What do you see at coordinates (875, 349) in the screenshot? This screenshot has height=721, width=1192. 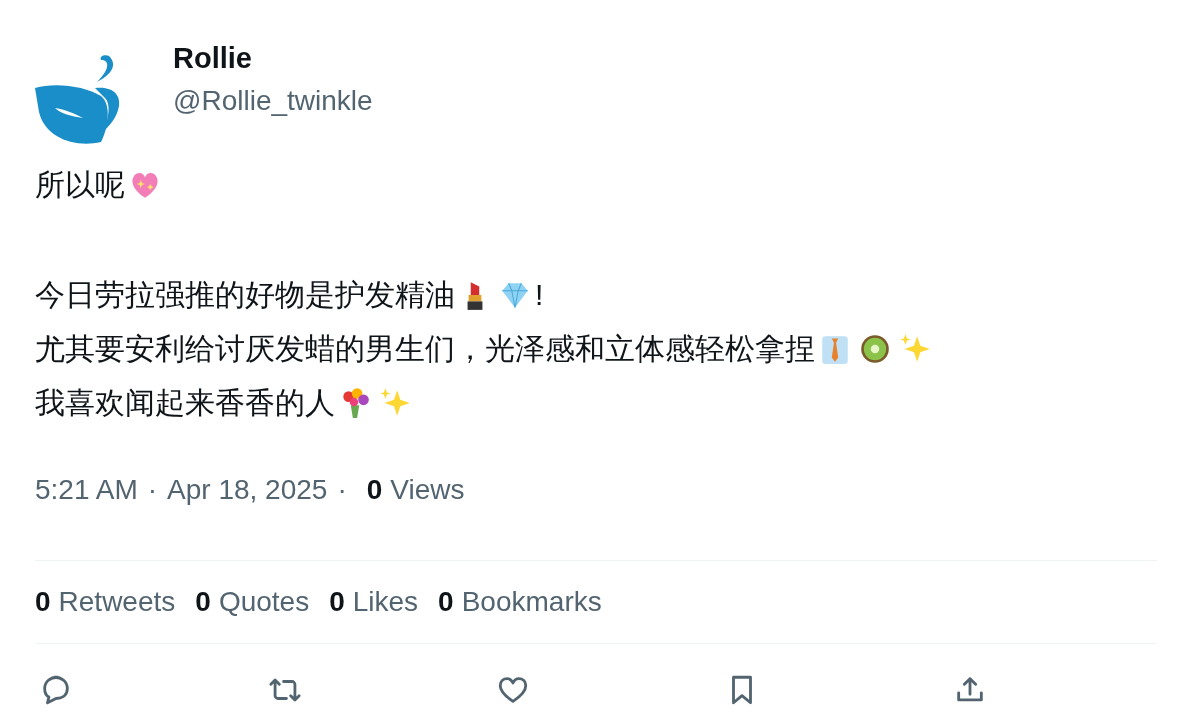 I see `kiwi-icon` at bounding box center [875, 349].